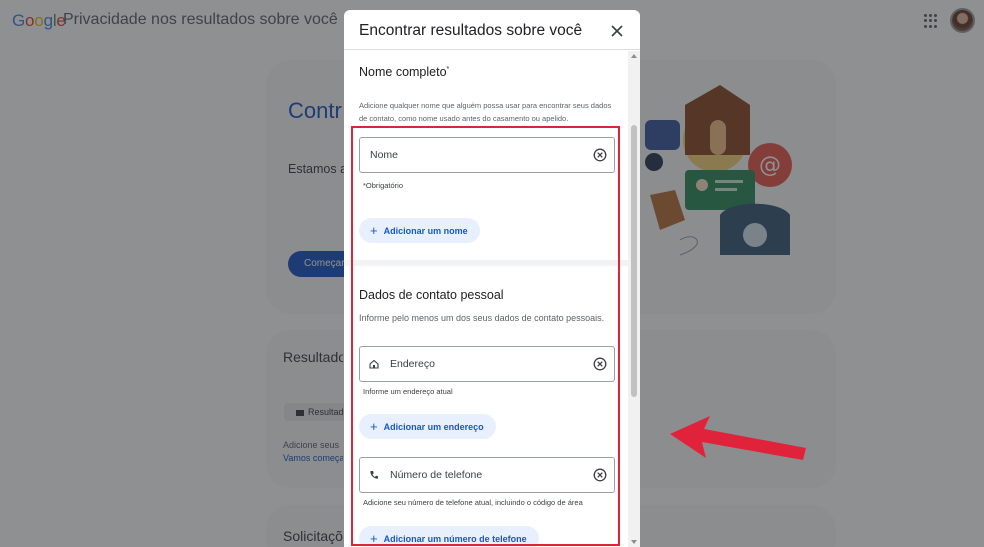  What do you see at coordinates (634, 542) in the screenshot?
I see `scroll-down-icon` at bounding box center [634, 542].